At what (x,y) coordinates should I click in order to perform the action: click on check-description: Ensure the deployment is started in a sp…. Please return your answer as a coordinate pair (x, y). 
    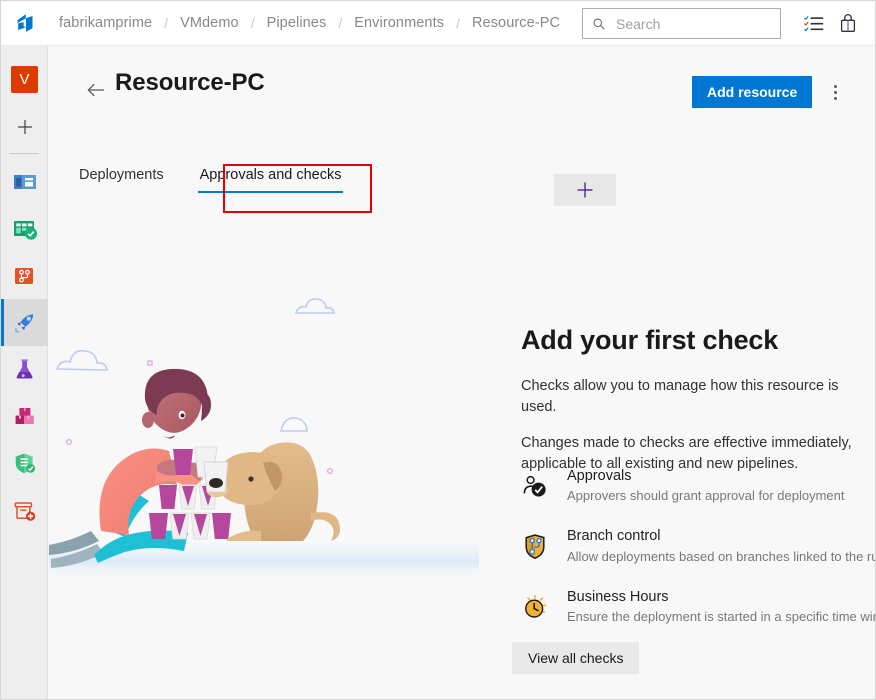
    Looking at the image, I should click on (721, 616).